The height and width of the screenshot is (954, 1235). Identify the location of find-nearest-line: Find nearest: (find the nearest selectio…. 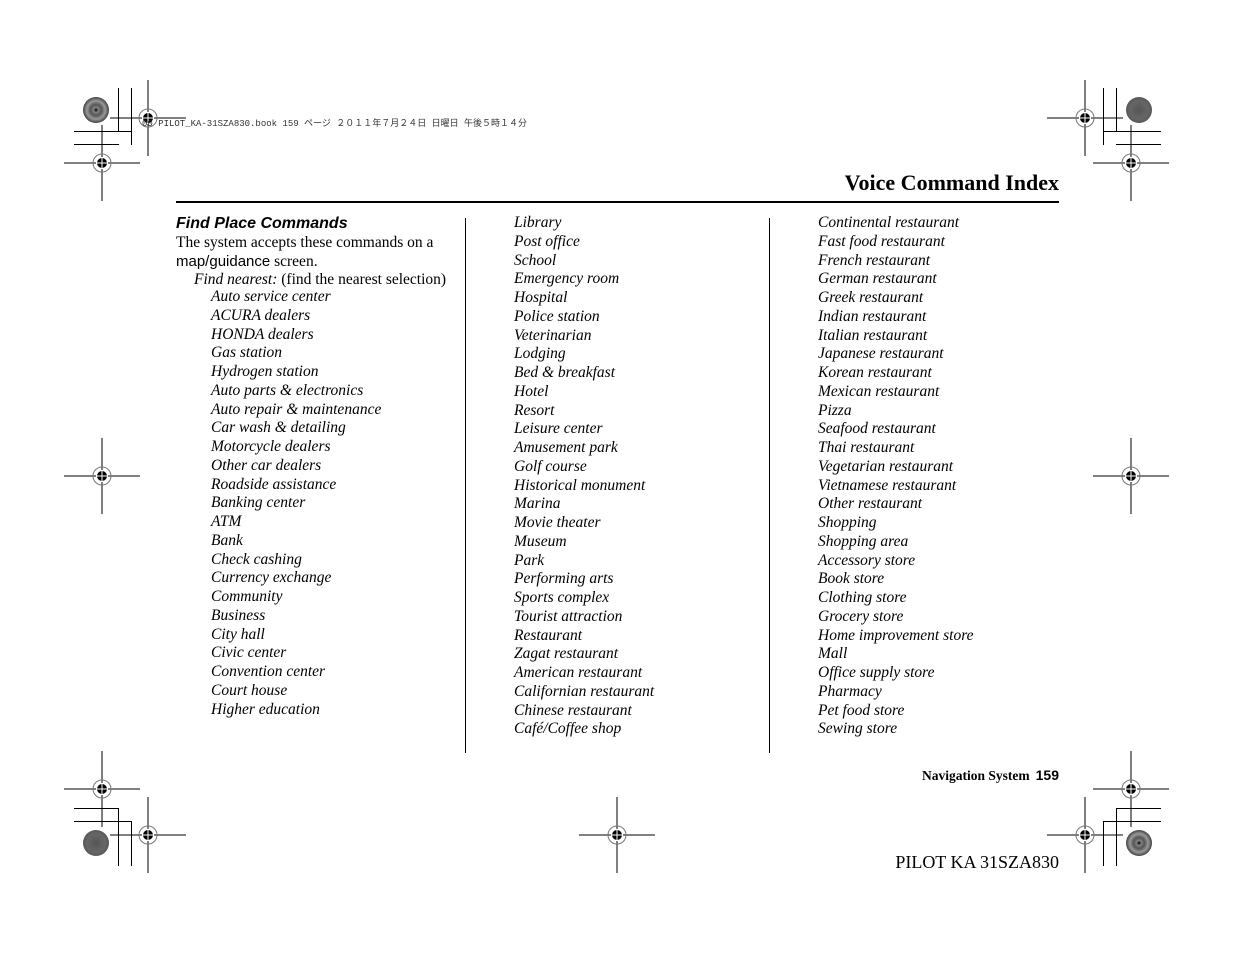
(321, 279).